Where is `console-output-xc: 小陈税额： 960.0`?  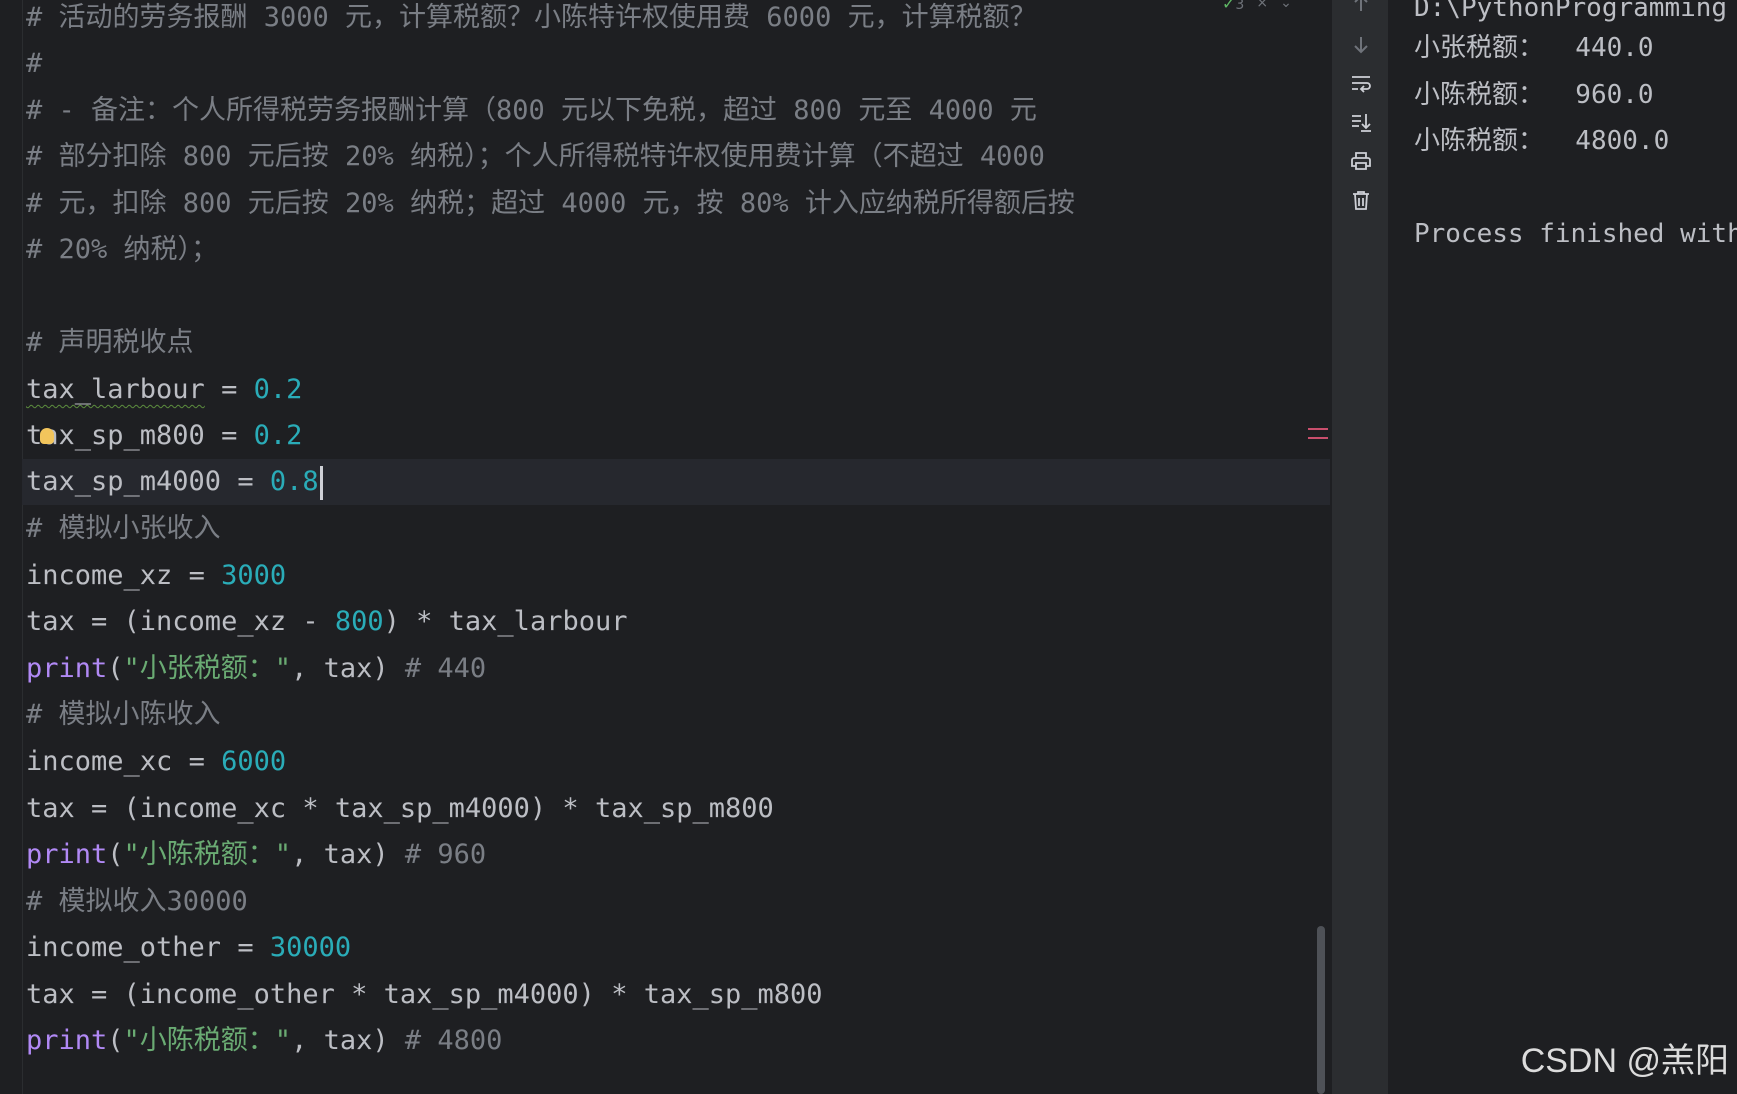
console-output-xc: 小陈税额： 960.0 is located at coordinates (1534, 95).